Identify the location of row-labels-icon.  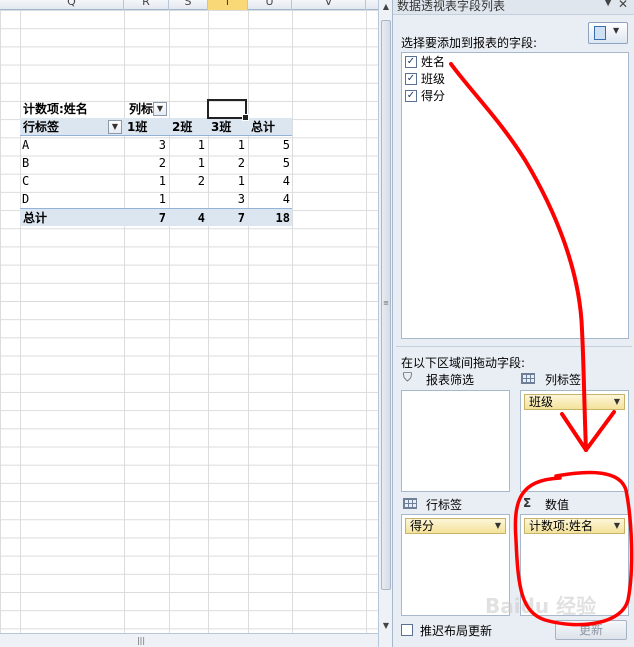
(410, 503).